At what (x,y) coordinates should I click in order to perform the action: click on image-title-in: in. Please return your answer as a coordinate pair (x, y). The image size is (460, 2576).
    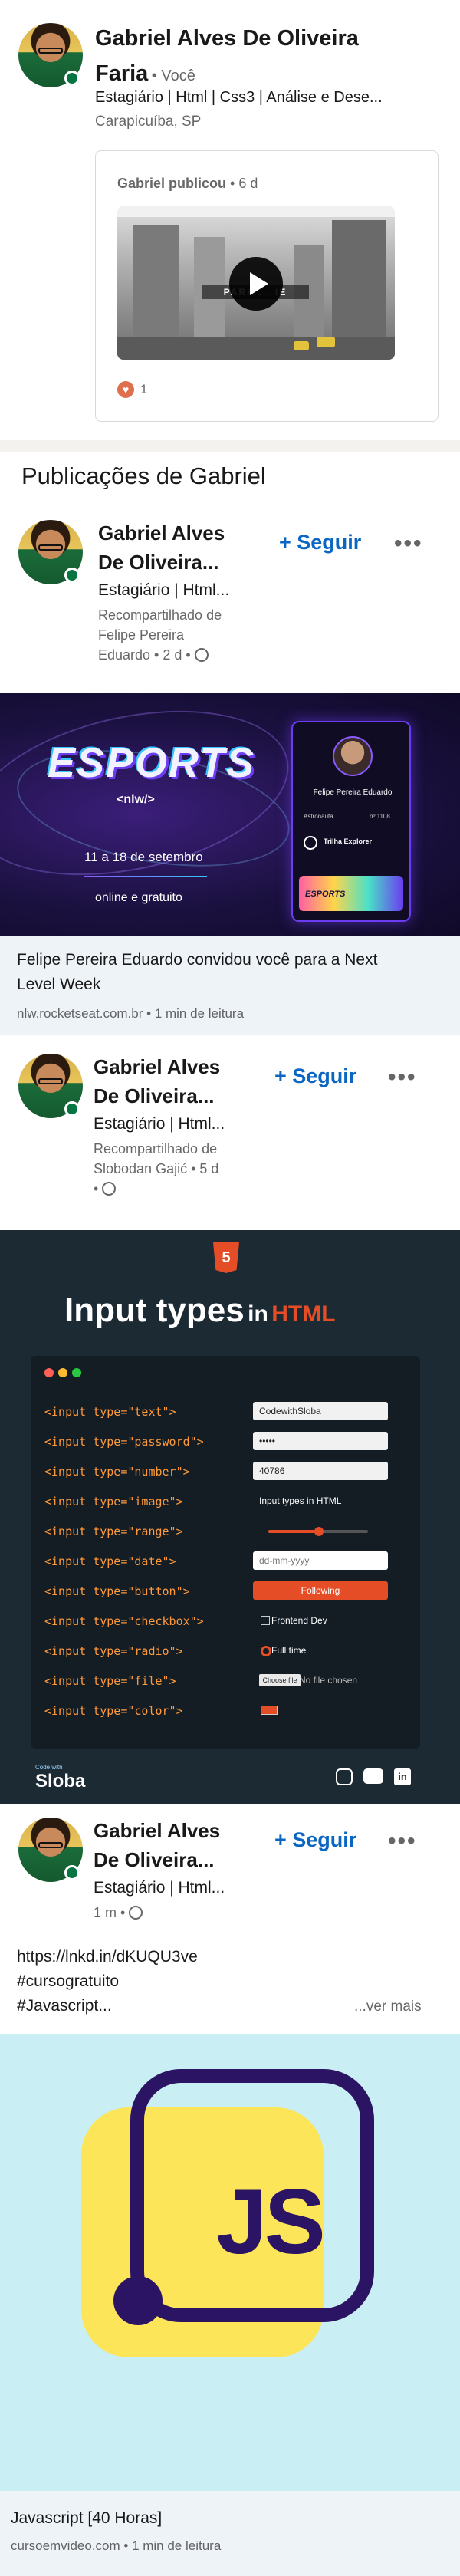
    Looking at the image, I should click on (258, 1314).